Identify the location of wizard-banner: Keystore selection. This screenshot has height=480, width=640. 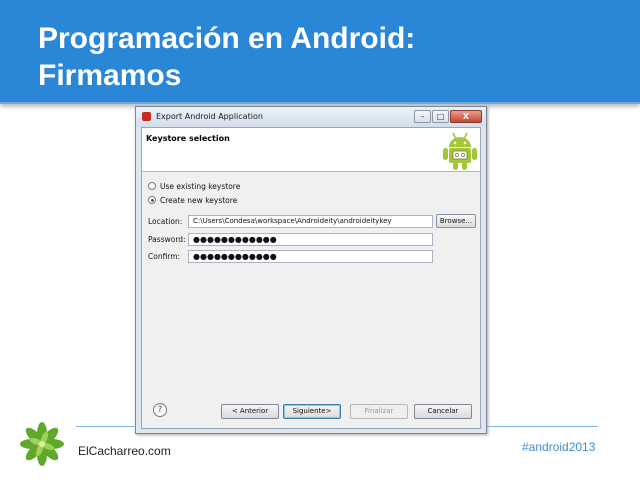
(311, 150).